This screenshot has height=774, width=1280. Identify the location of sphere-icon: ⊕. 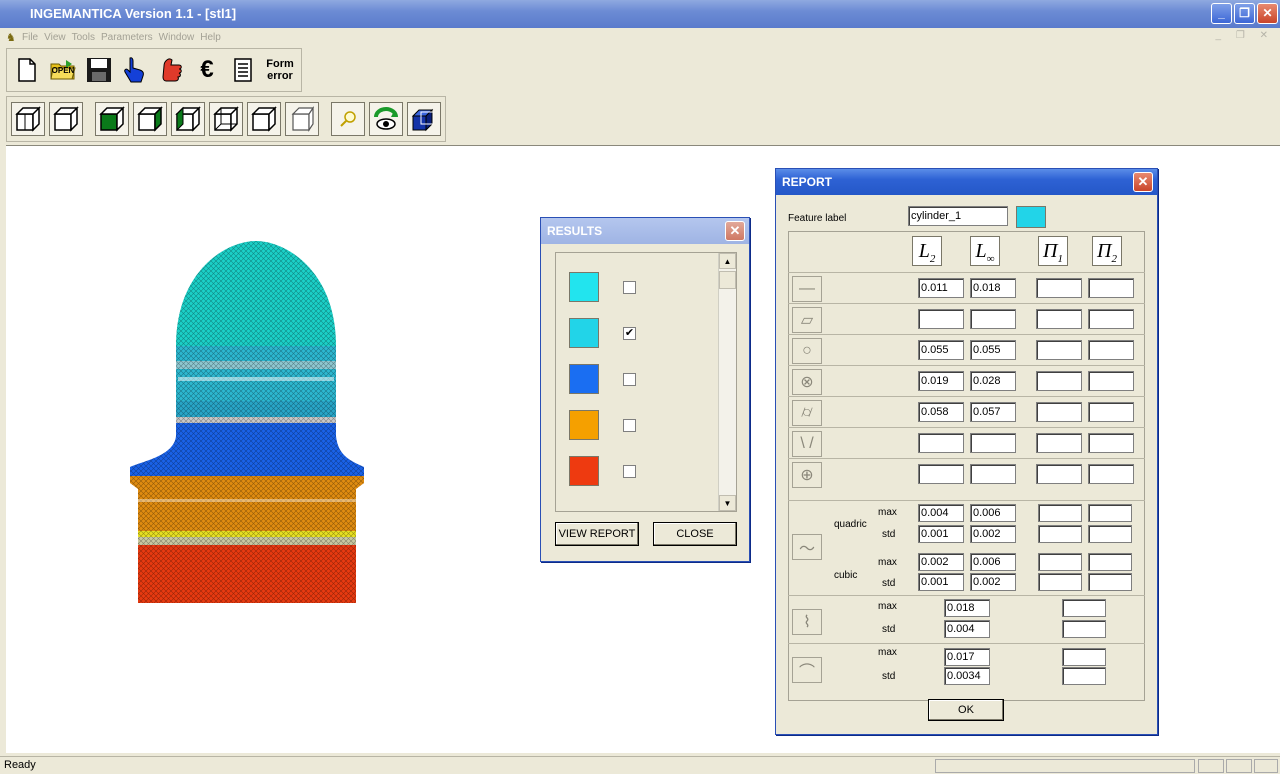
(807, 475).